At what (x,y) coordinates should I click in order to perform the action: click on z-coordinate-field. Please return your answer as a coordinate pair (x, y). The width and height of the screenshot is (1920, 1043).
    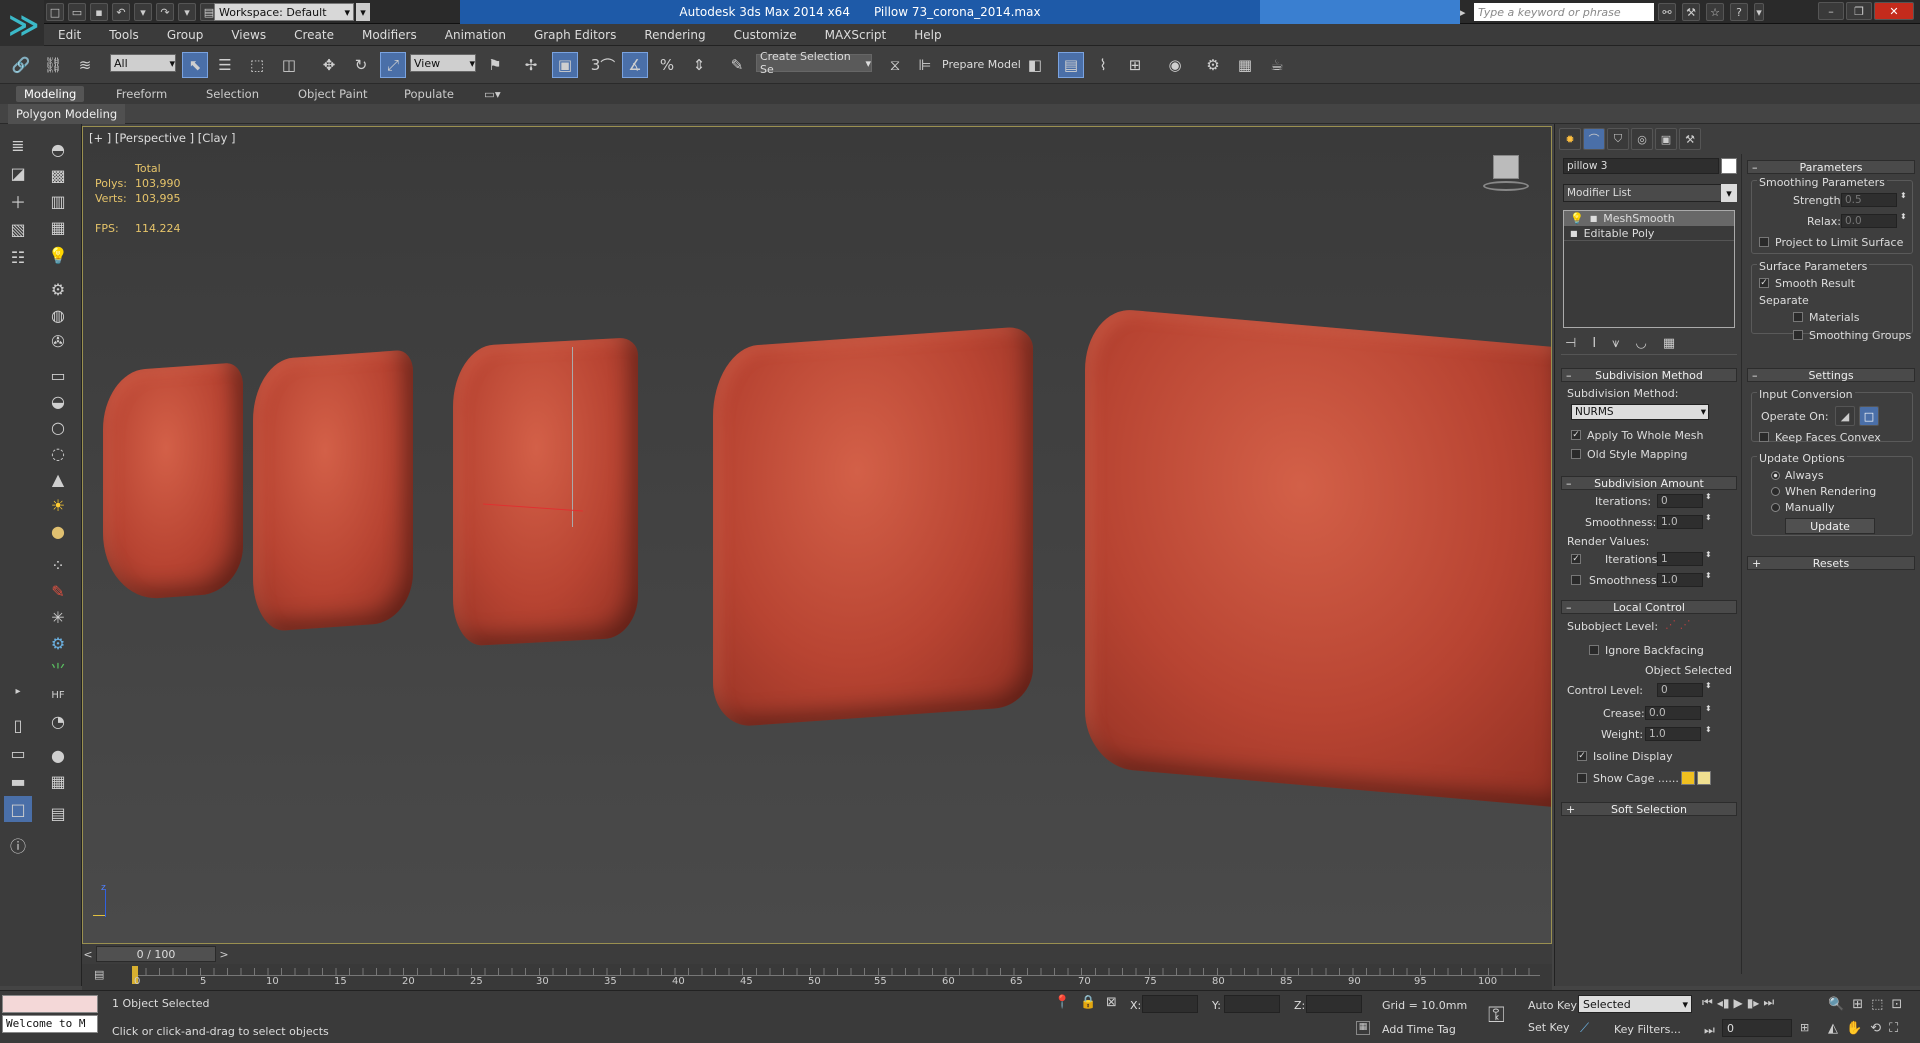
    Looking at the image, I should click on (1334, 1004).